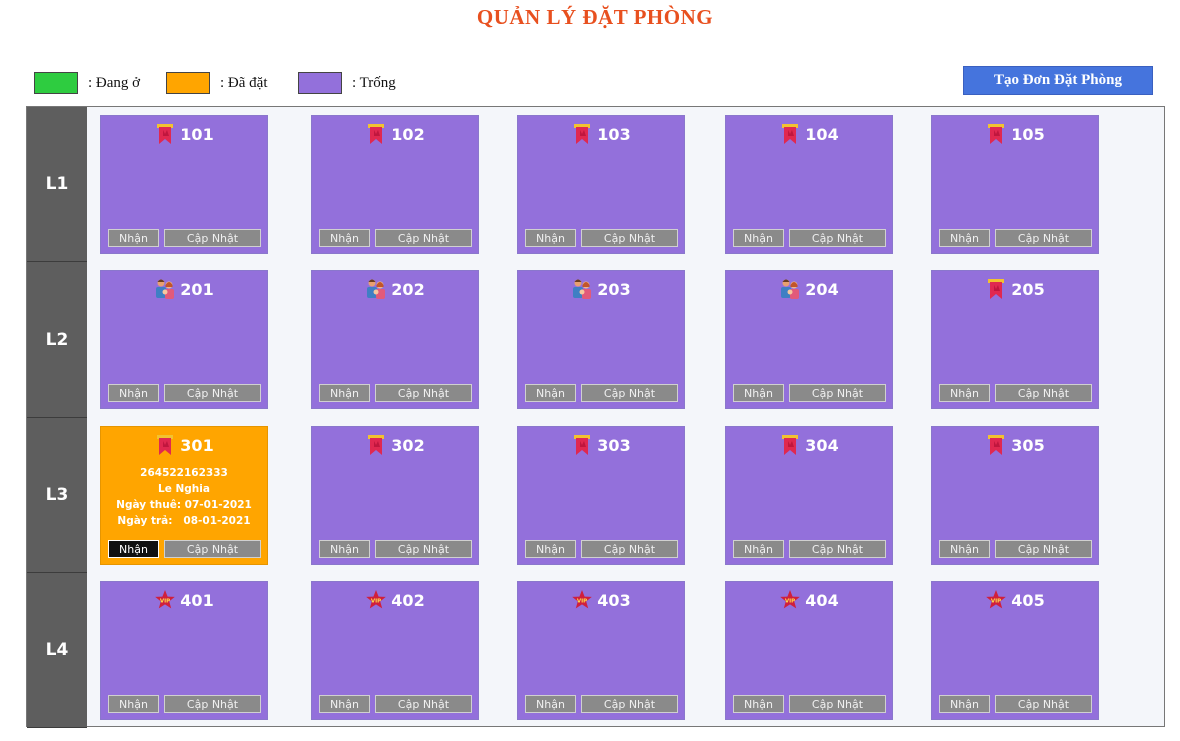 This screenshot has width=1180, height=741. Describe the element at coordinates (601, 184) in the screenshot. I see `room-card-103: 103 Nhận Cập Nhật` at that location.